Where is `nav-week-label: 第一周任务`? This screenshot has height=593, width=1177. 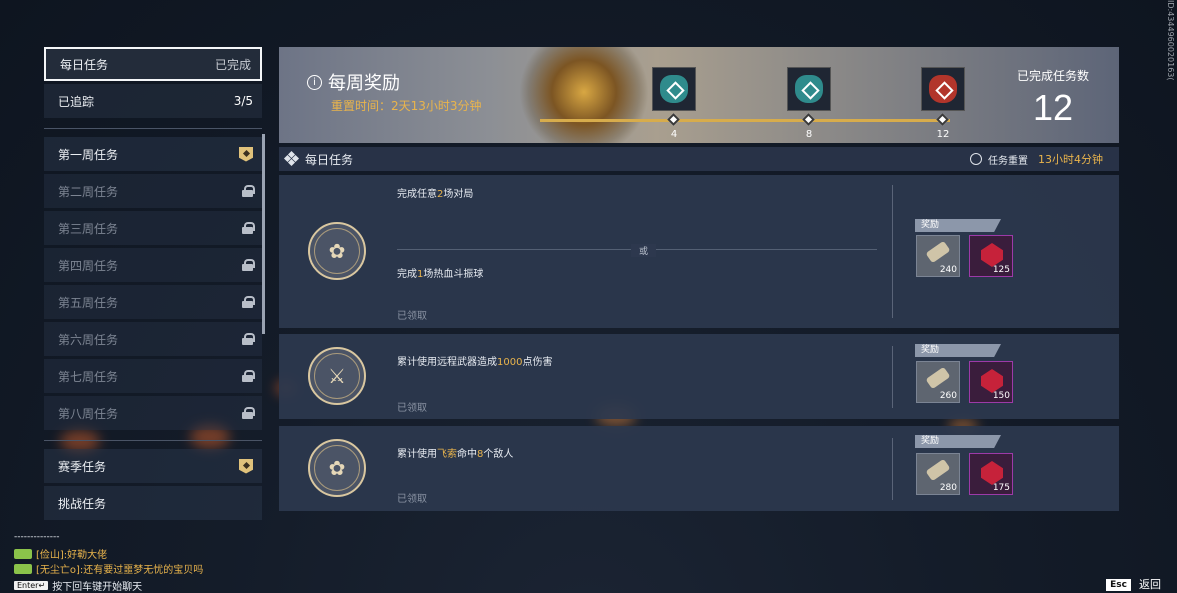 nav-week-label: 第一周任务 is located at coordinates (88, 154).